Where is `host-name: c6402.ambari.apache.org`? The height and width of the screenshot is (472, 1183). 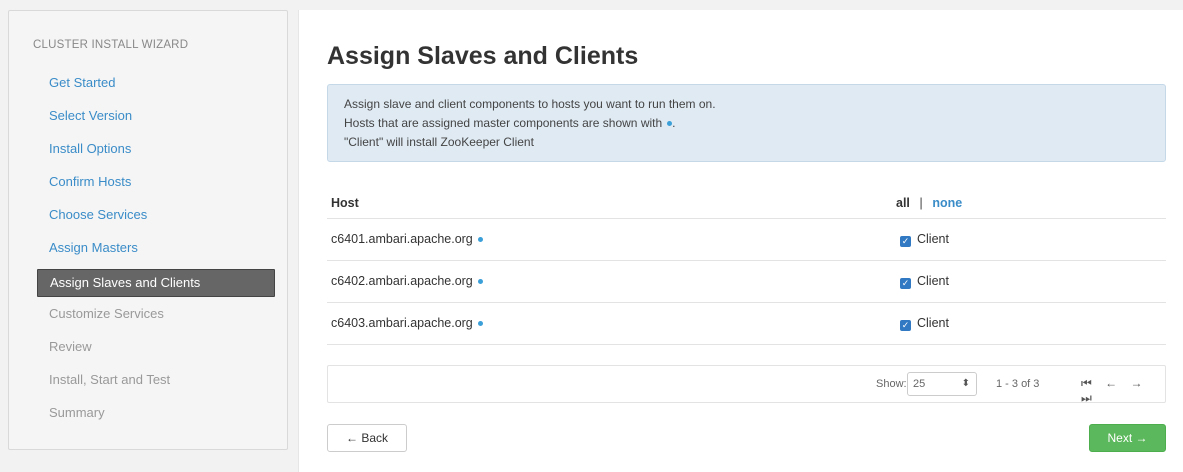
host-name: c6402.ambari.apache.org is located at coordinates (402, 281).